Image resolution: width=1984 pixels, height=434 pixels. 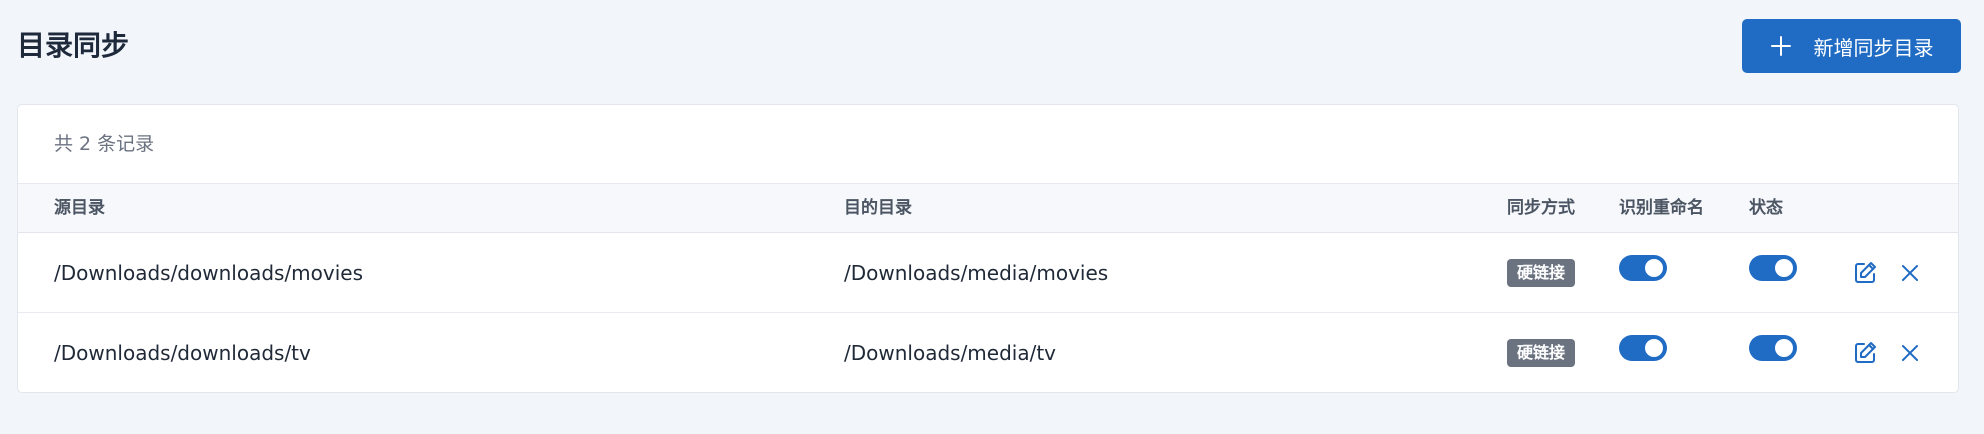 What do you see at coordinates (73, 45) in the screenshot?
I see `page-title: 目录同步` at bounding box center [73, 45].